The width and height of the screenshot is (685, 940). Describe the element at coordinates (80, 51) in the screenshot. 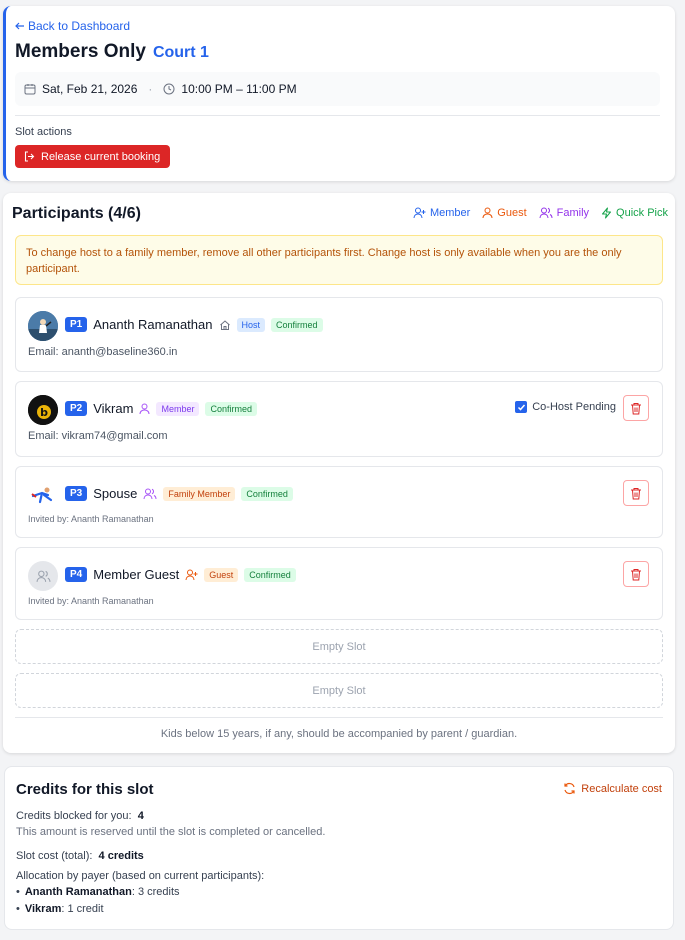

I see `page-title: Members Only` at that location.